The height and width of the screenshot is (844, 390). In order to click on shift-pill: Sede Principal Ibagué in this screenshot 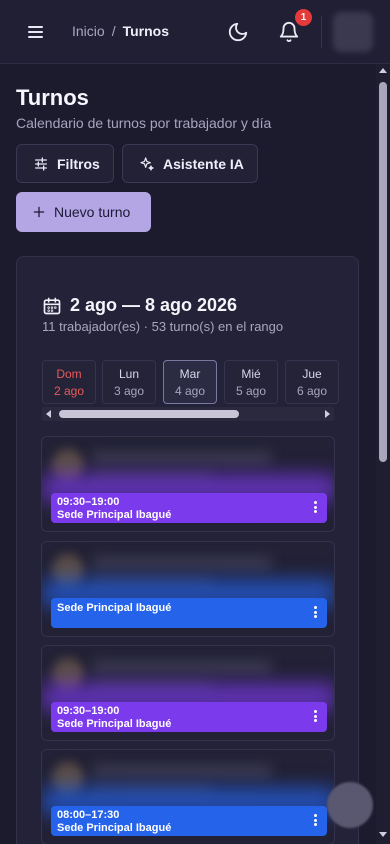, I will do `click(189, 613)`.